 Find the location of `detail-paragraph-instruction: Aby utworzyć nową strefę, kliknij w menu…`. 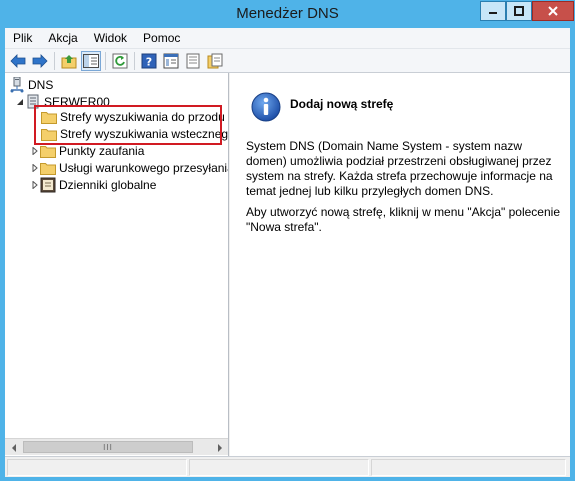

detail-paragraph-instruction: Aby utworzyć nową strefę, kliknij w menu… is located at coordinates (403, 219).